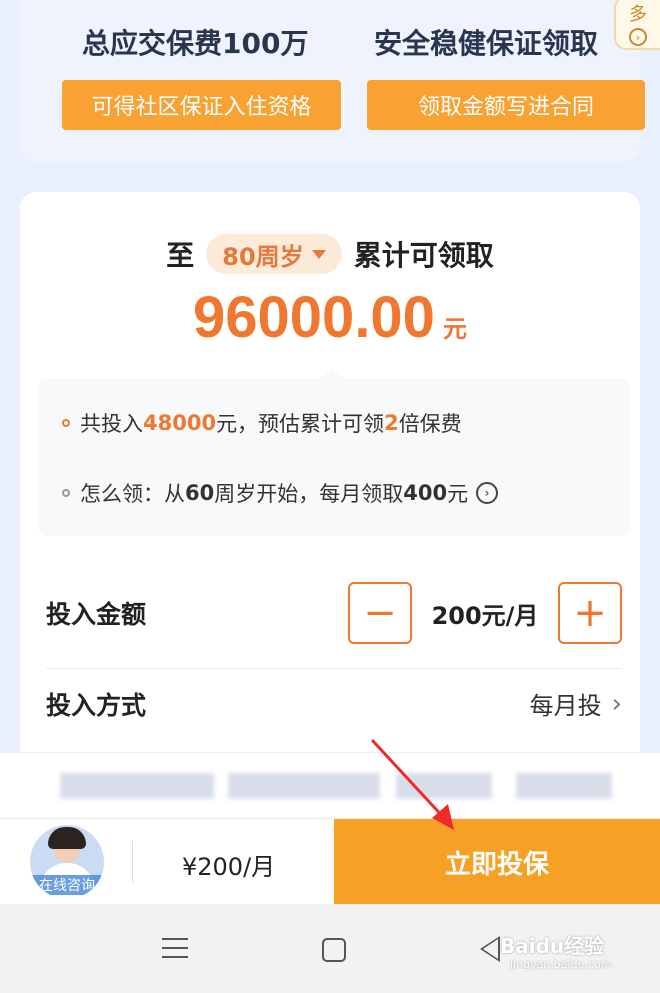  What do you see at coordinates (263, 256) in the screenshot?
I see `age-selector-label: 80周岁` at bounding box center [263, 256].